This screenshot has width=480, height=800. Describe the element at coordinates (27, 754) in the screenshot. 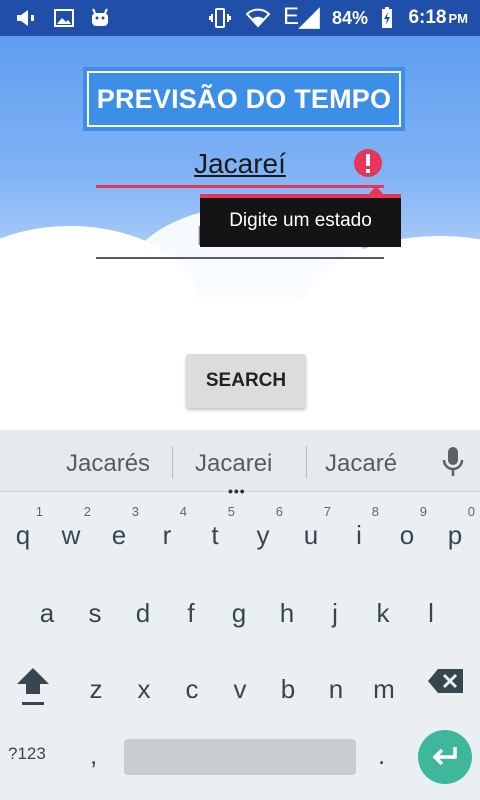

I see `symbols-key: ?123` at that location.